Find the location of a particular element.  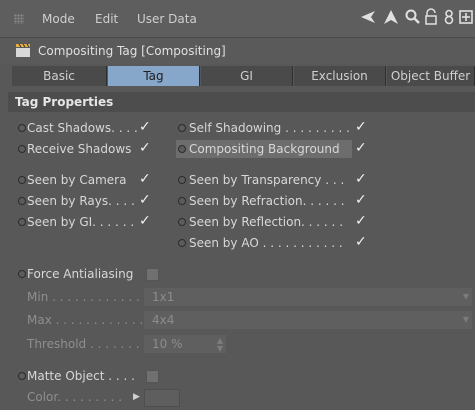

menu-user-data: User Data is located at coordinates (167, 19).